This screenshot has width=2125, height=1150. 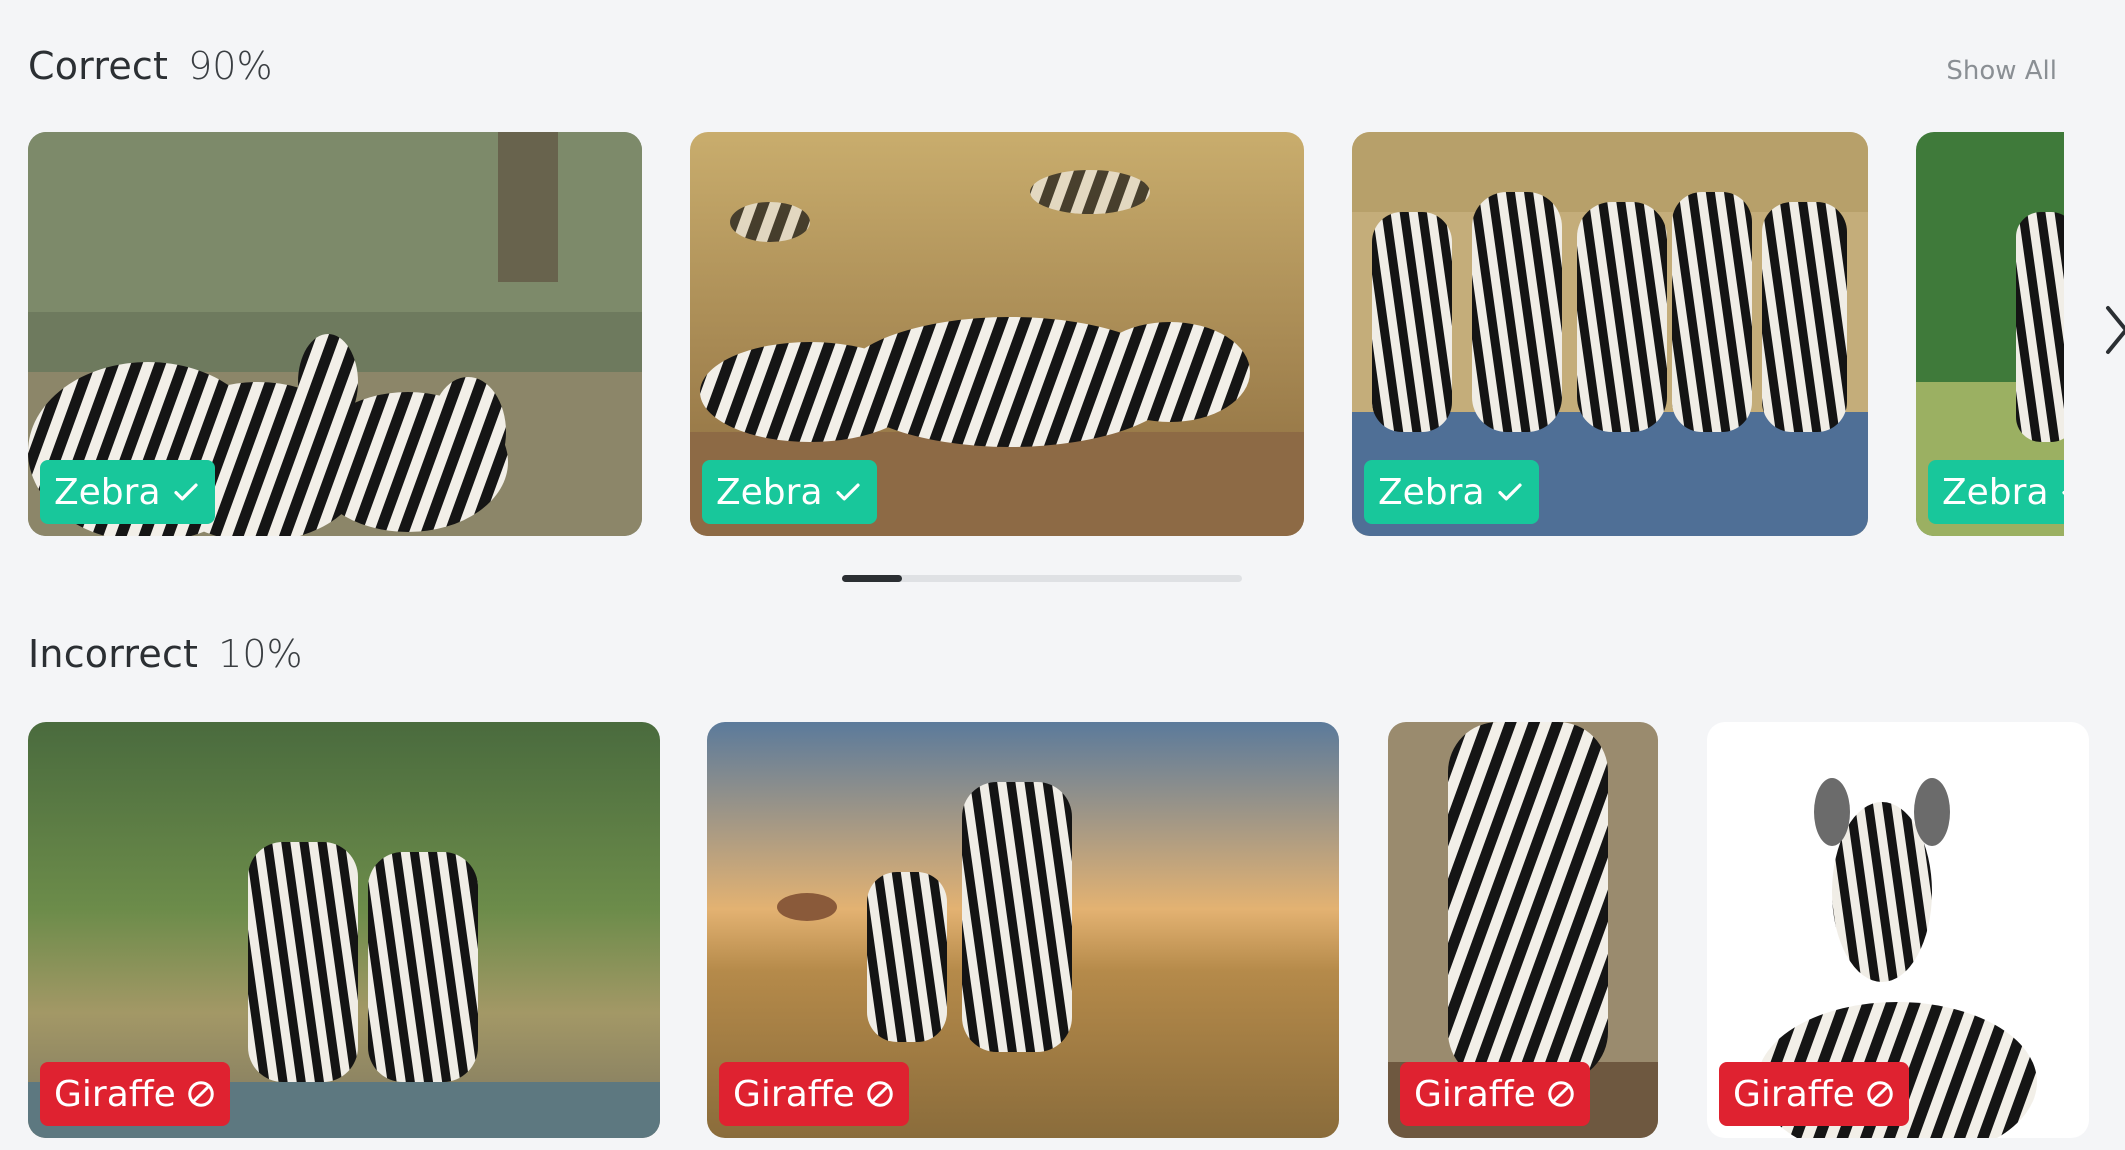 What do you see at coordinates (260, 654) in the screenshot?
I see `incorrect-percent: 10%` at bounding box center [260, 654].